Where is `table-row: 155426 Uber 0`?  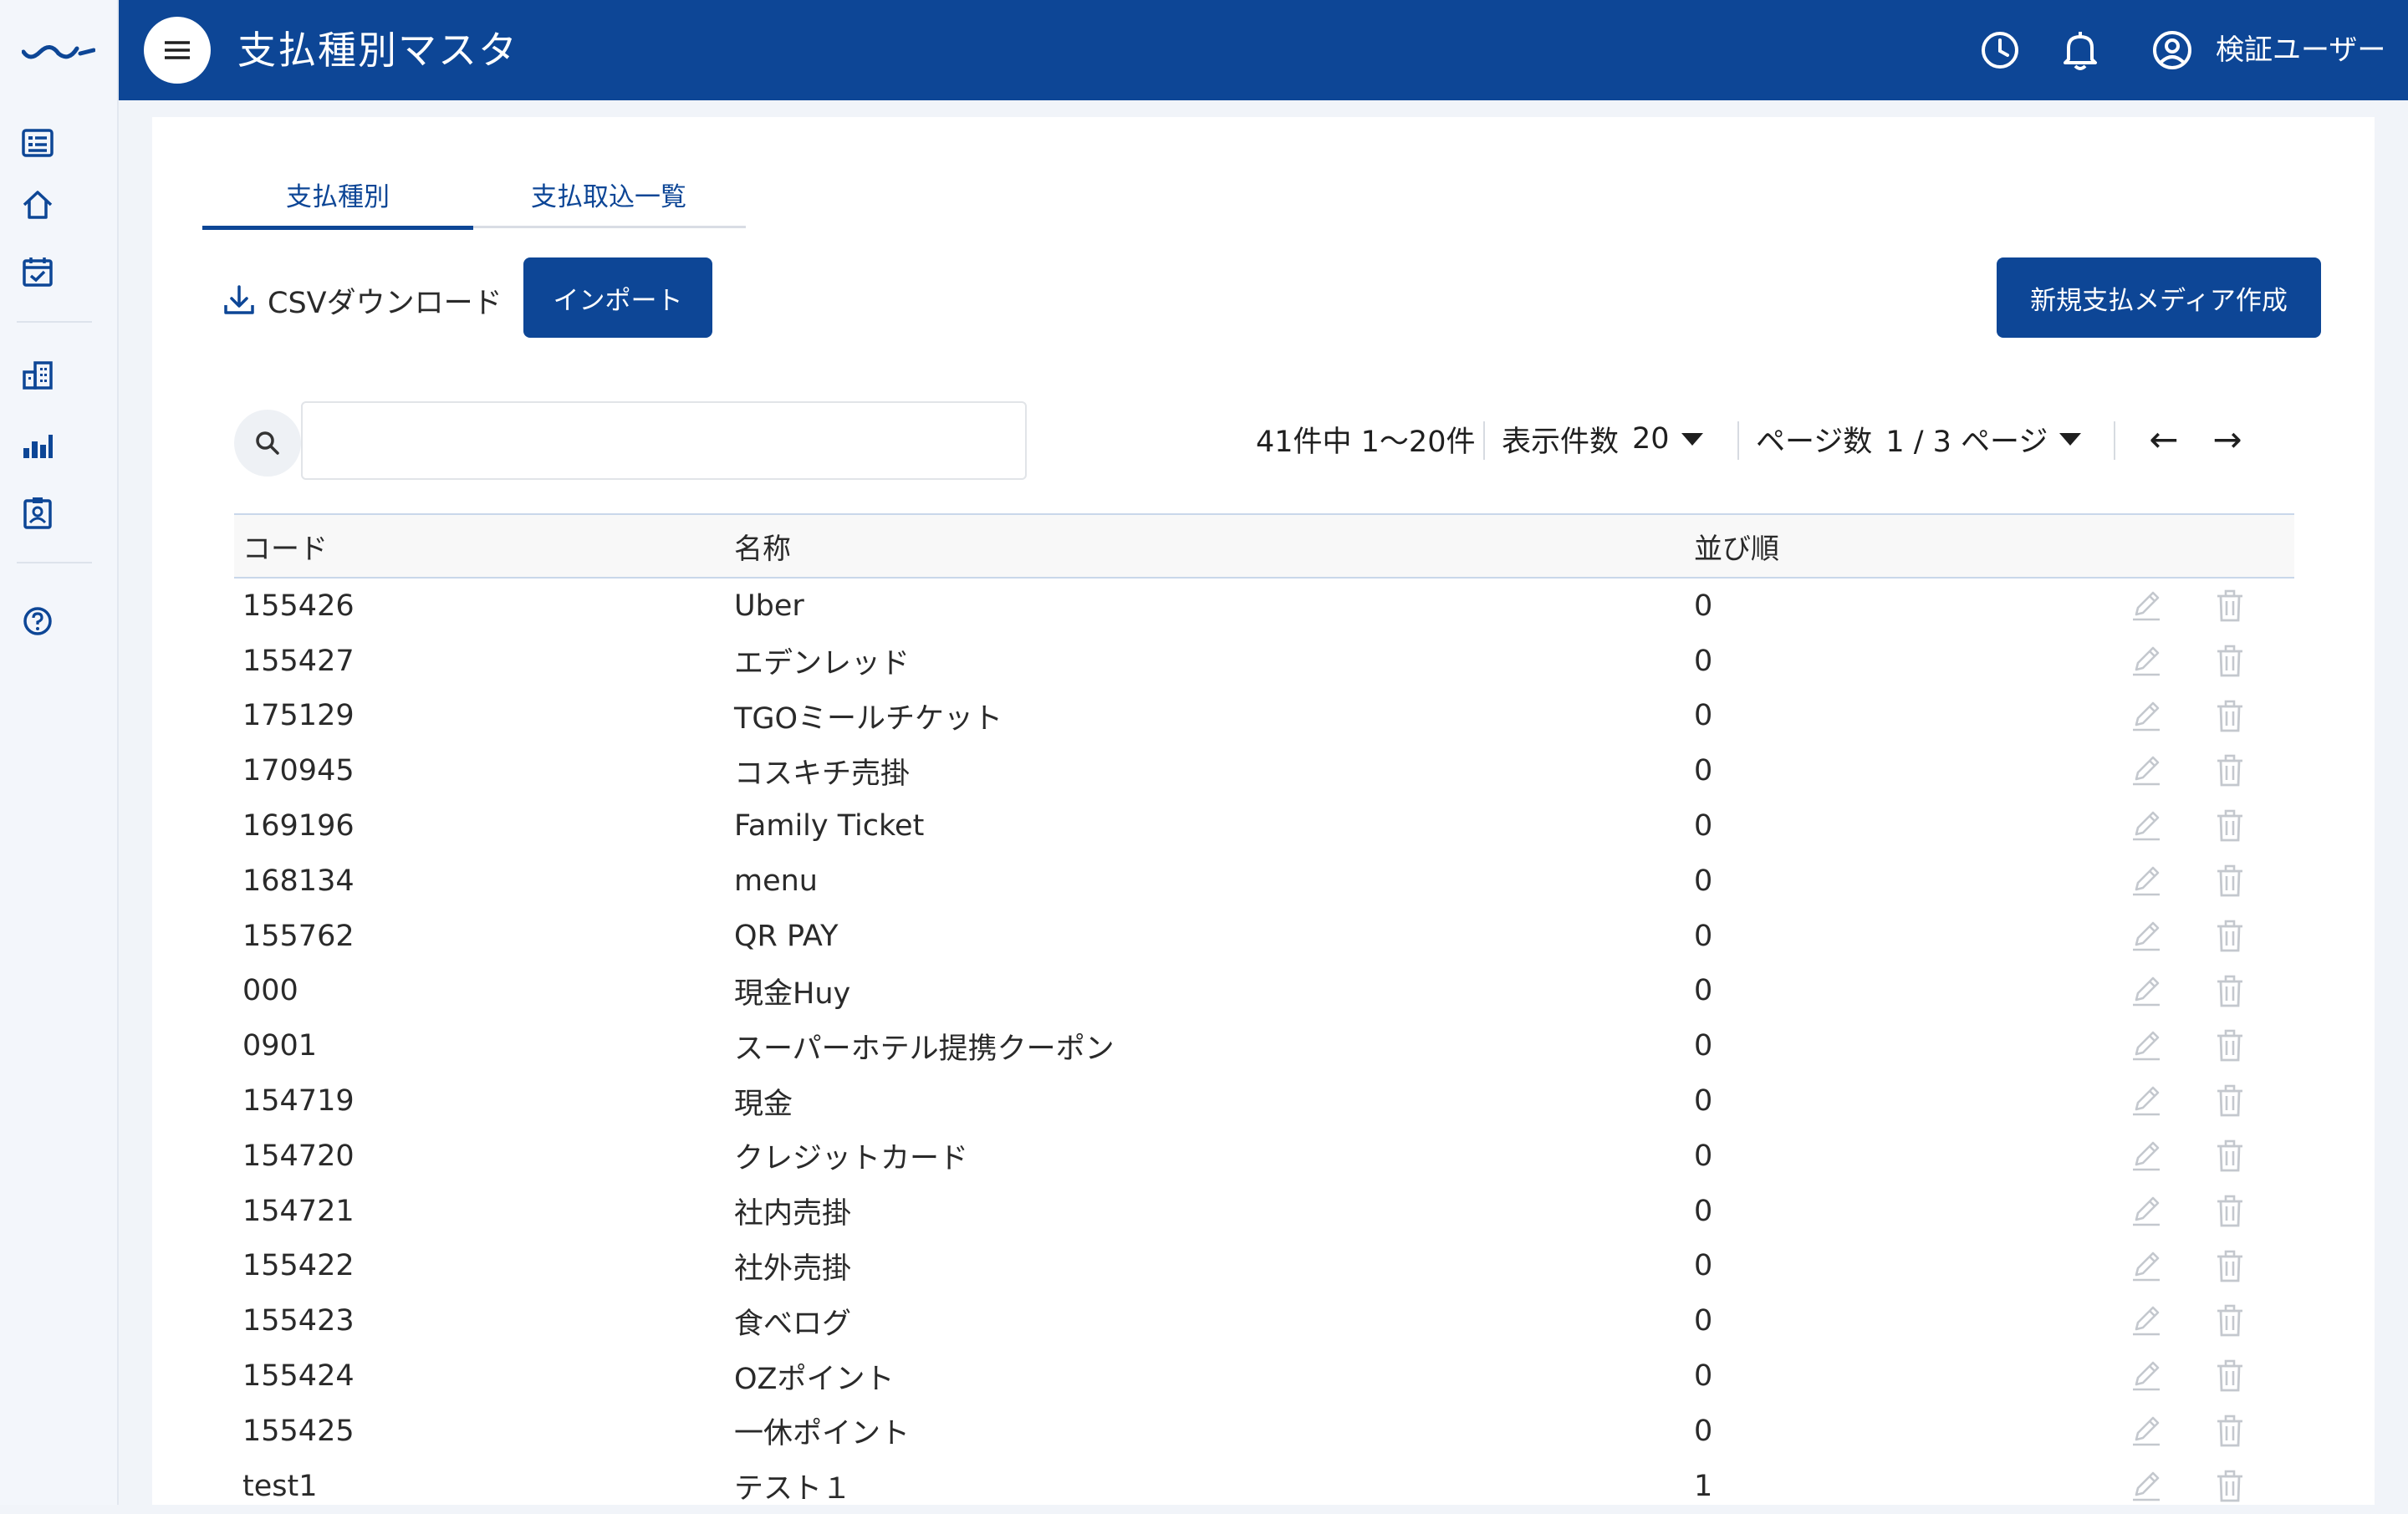 table-row: 155426 Uber 0 is located at coordinates (1264, 606).